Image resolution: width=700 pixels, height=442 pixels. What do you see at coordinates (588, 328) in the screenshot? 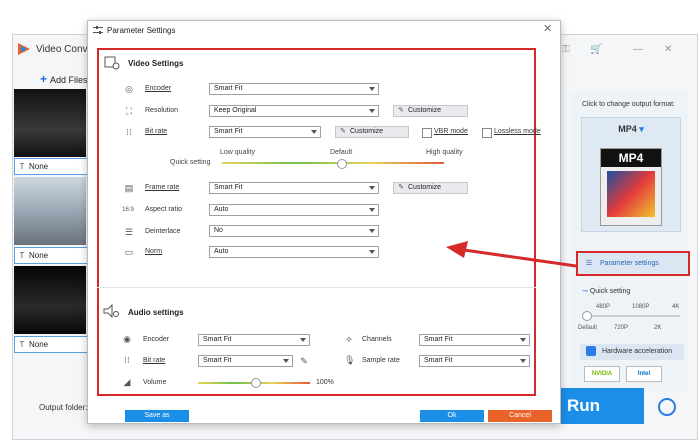
I see `quick-tick: Default` at bounding box center [588, 328].